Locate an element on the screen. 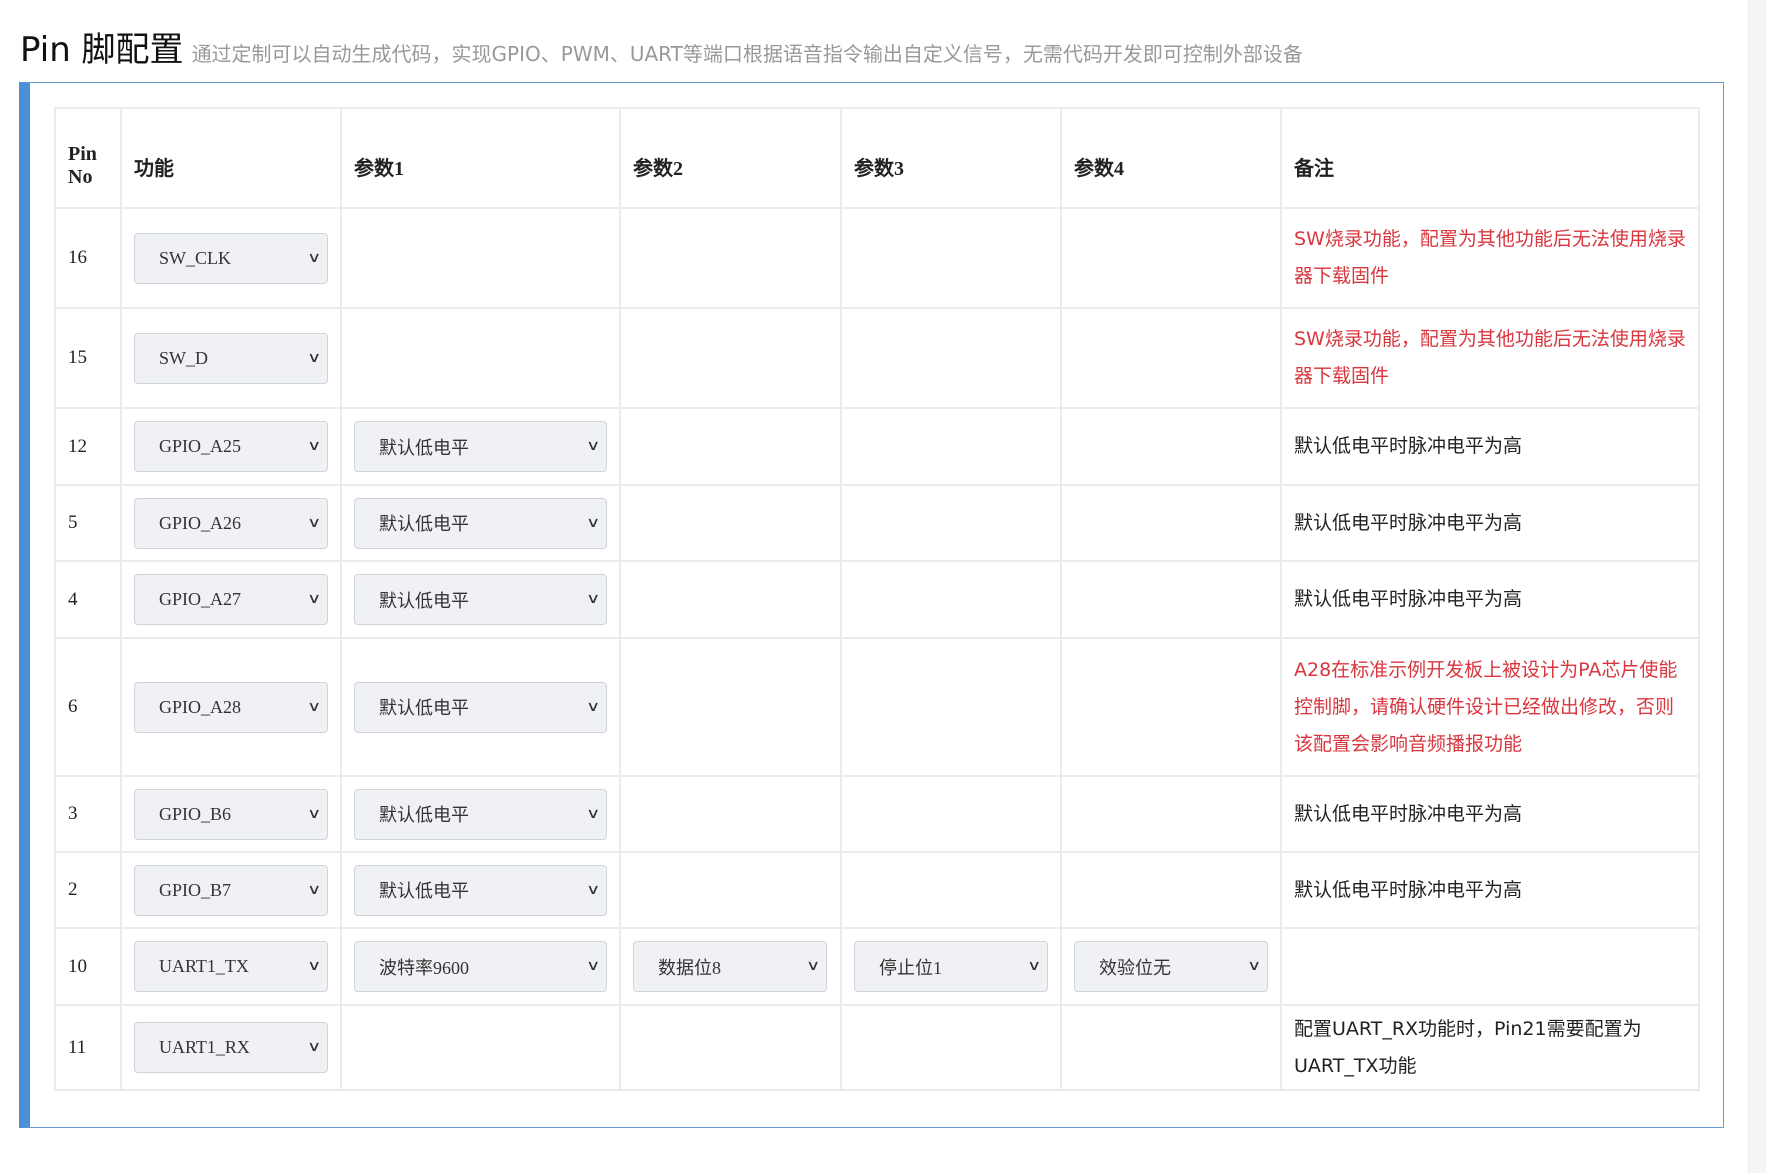 Image resolution: width=1766 pixels, height=1173 pixels. param3-select: 停止位1 ∨ is located at coordinates (951, 966).